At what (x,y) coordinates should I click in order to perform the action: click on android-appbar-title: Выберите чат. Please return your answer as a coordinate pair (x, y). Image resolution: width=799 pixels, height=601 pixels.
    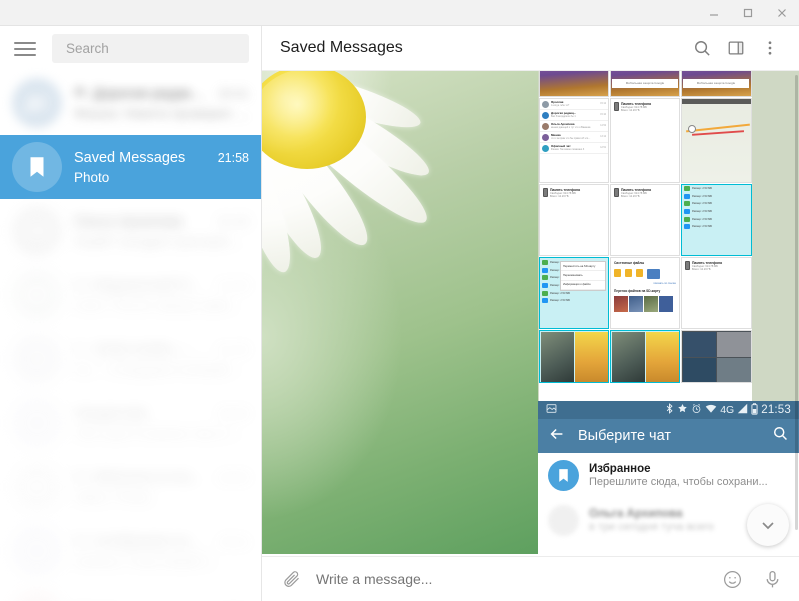
    Looking at the image, I should click on (624, 436).